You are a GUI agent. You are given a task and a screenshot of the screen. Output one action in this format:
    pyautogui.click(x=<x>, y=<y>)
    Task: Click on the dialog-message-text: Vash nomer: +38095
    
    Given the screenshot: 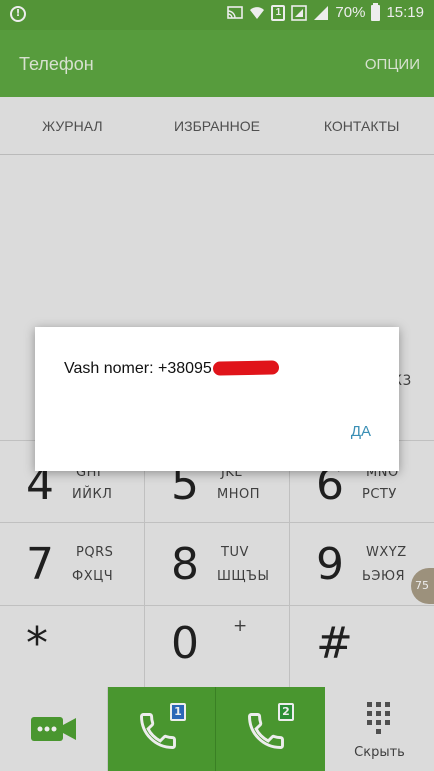 What is the action you would take?
    pyautogui.click(x=138, y=368)
    